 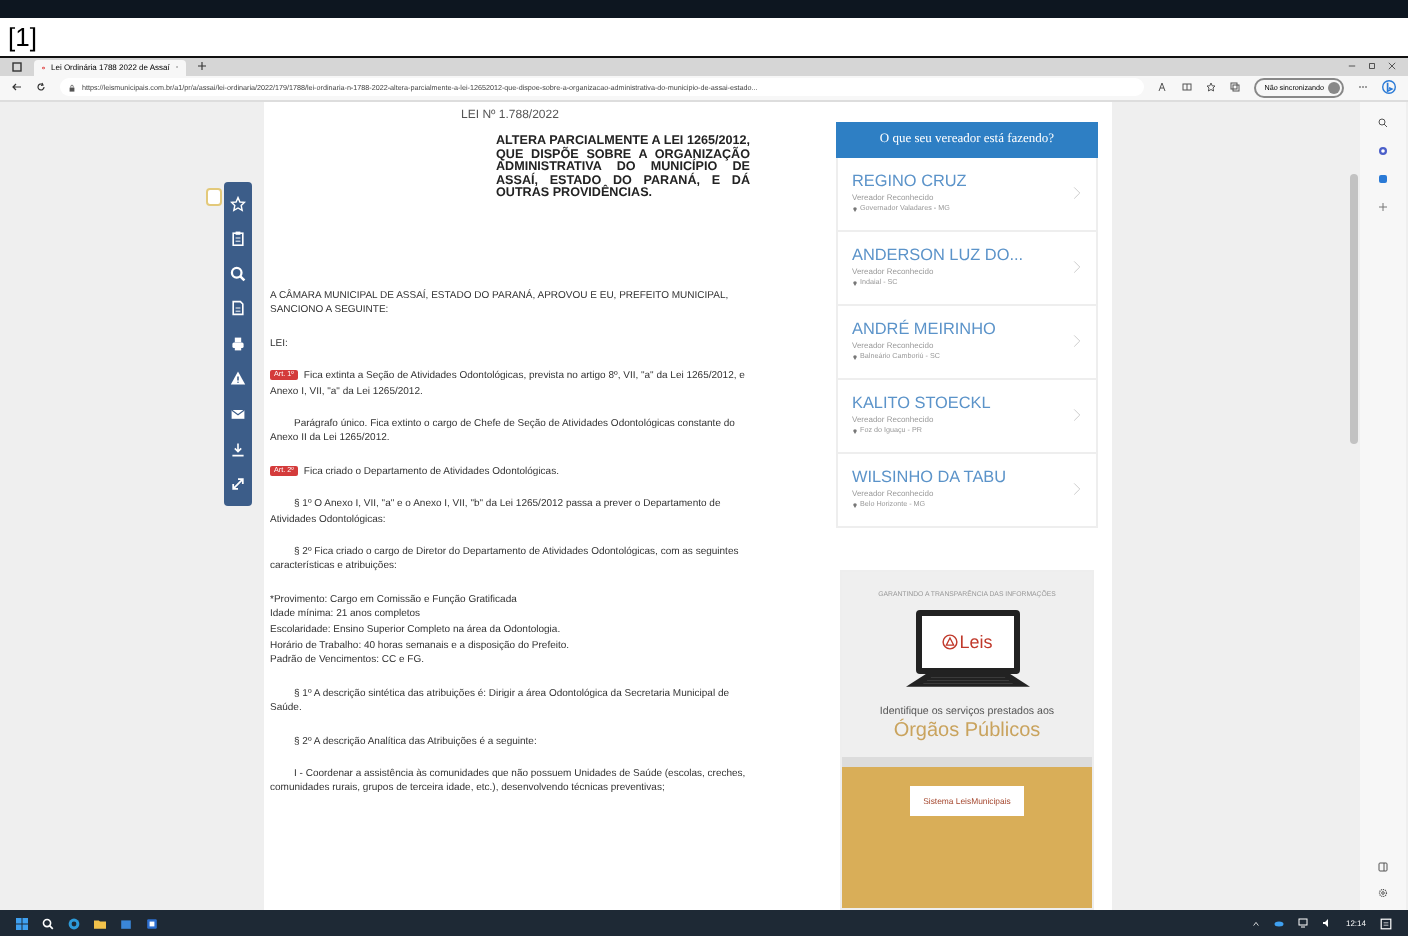 What do you see at coordinates (1302, 923) in the screenshot?
I see `network-icon` at bounding box center [1302, 923].